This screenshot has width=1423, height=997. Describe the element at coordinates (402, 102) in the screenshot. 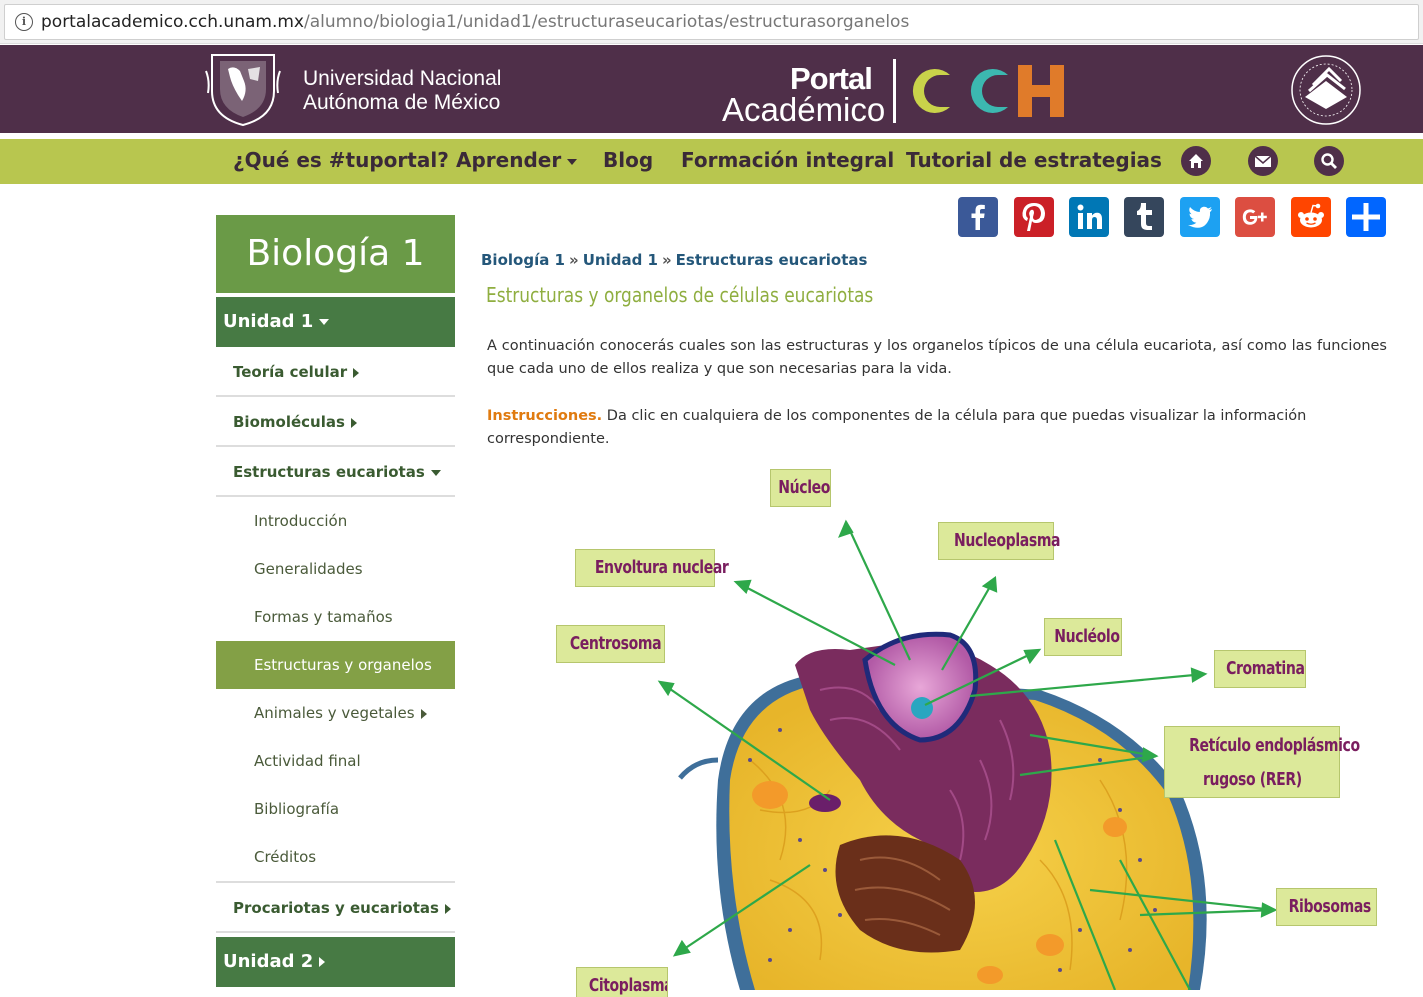

I see `university-name-line2: Autónoma de México` at that location.